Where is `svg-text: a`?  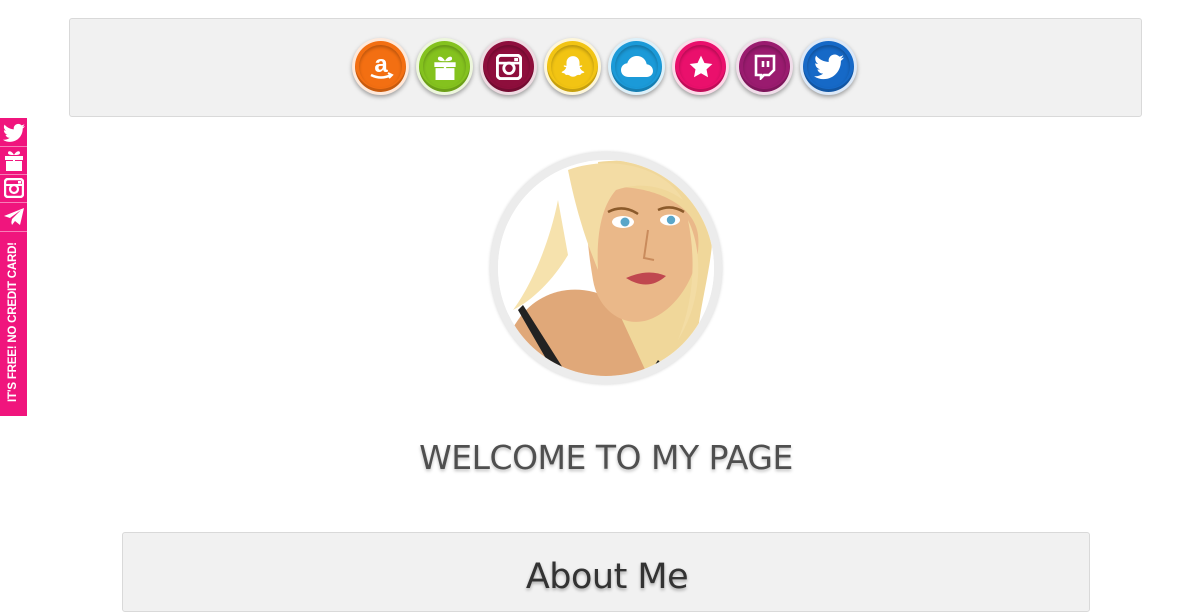 svg-text: a is located at coordinates (381, 65).